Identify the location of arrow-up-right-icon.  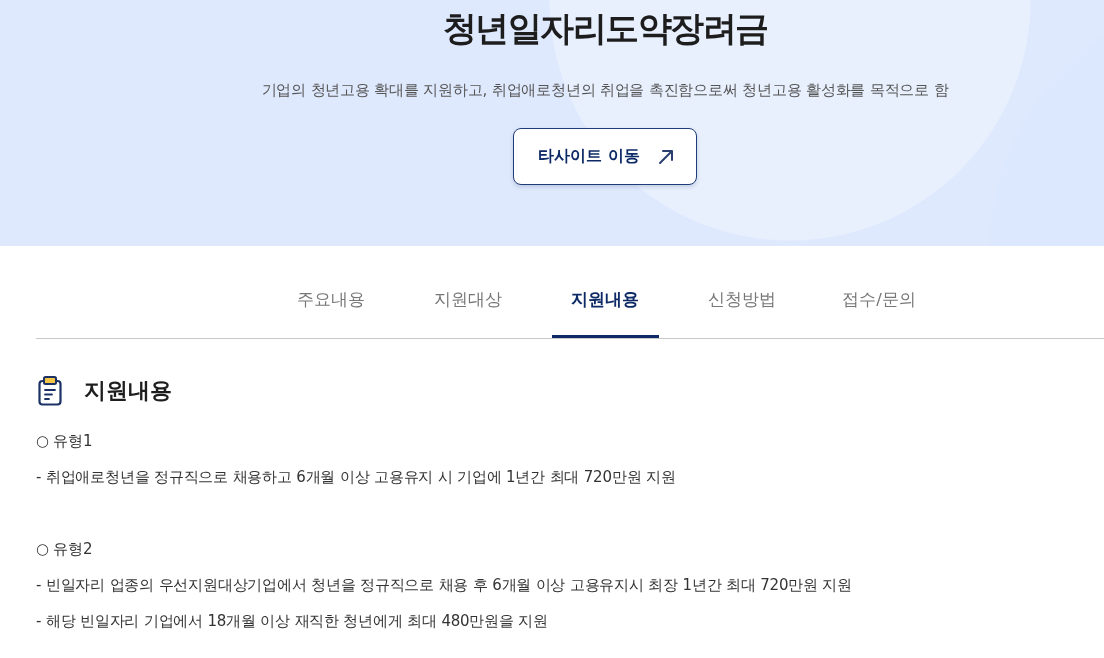
(665, 156).